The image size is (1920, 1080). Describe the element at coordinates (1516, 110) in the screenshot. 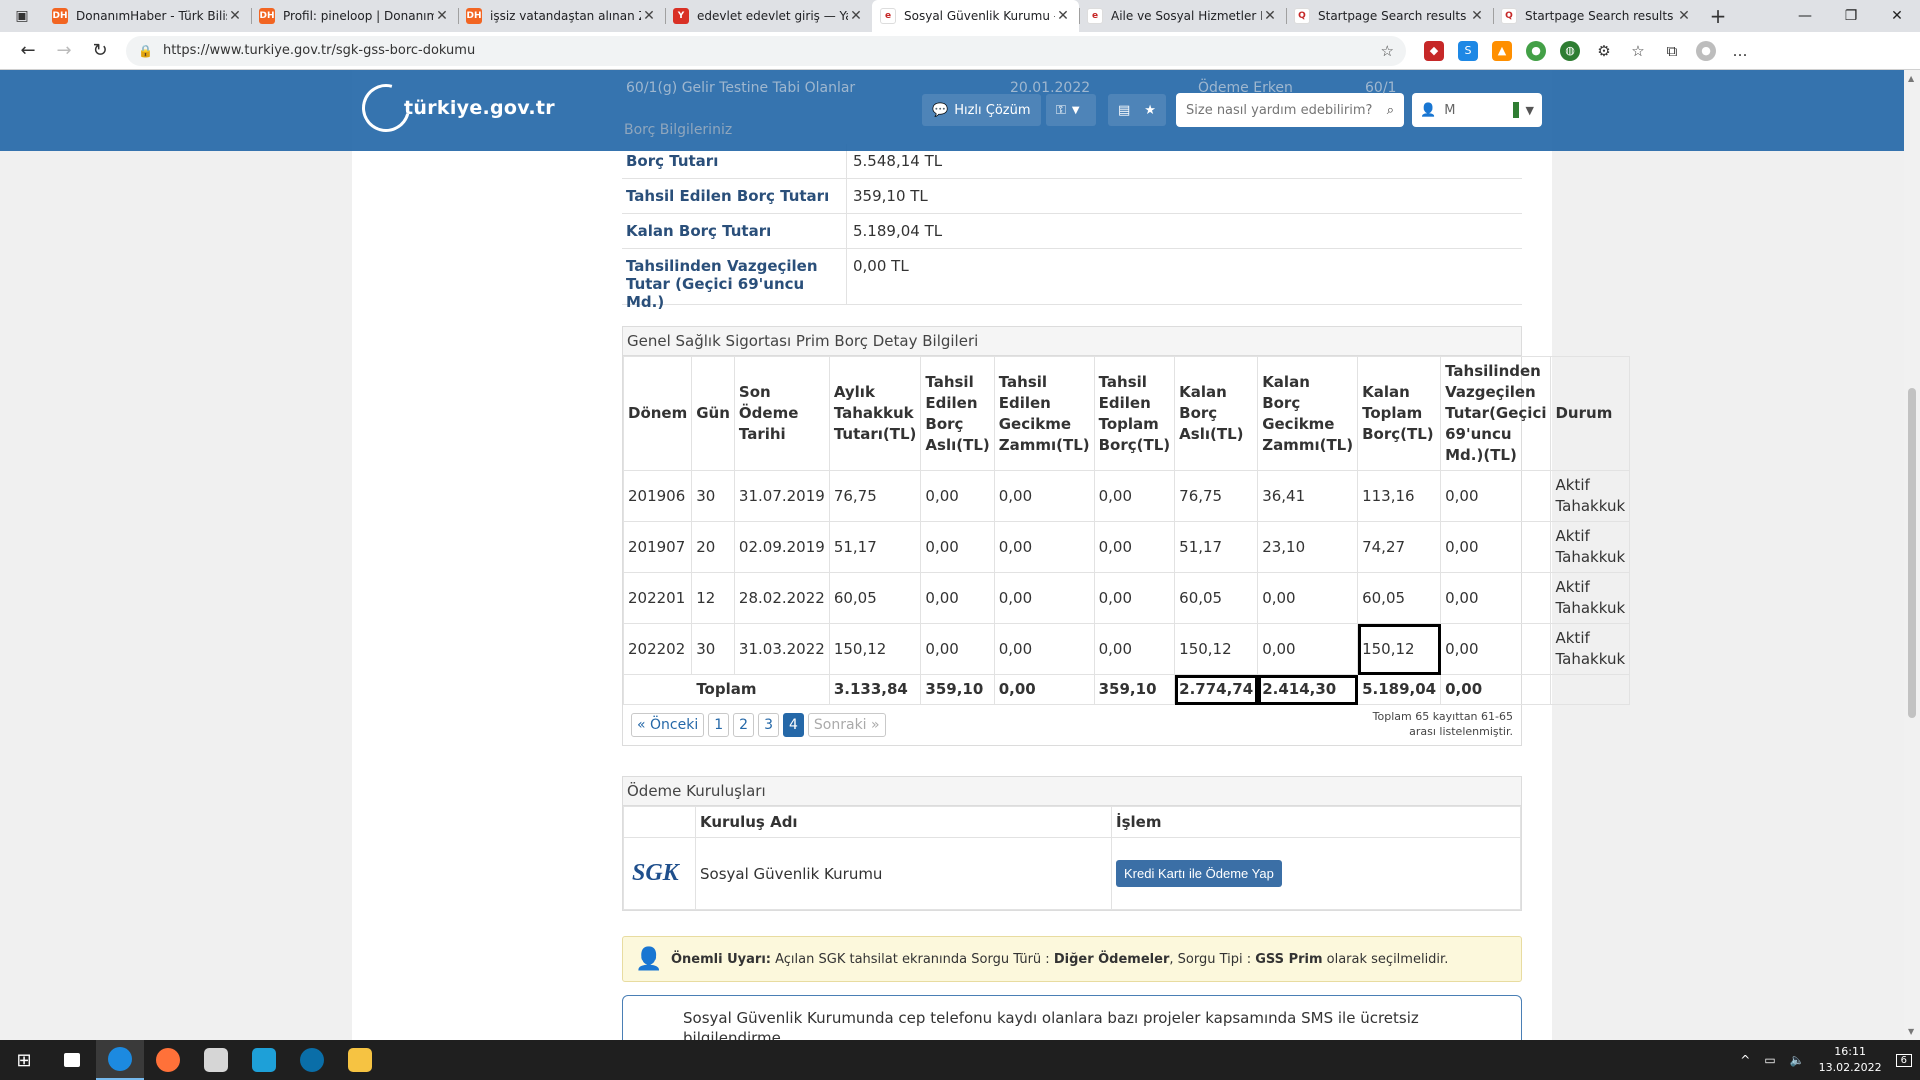

I see `user-badge-icon` at that location.